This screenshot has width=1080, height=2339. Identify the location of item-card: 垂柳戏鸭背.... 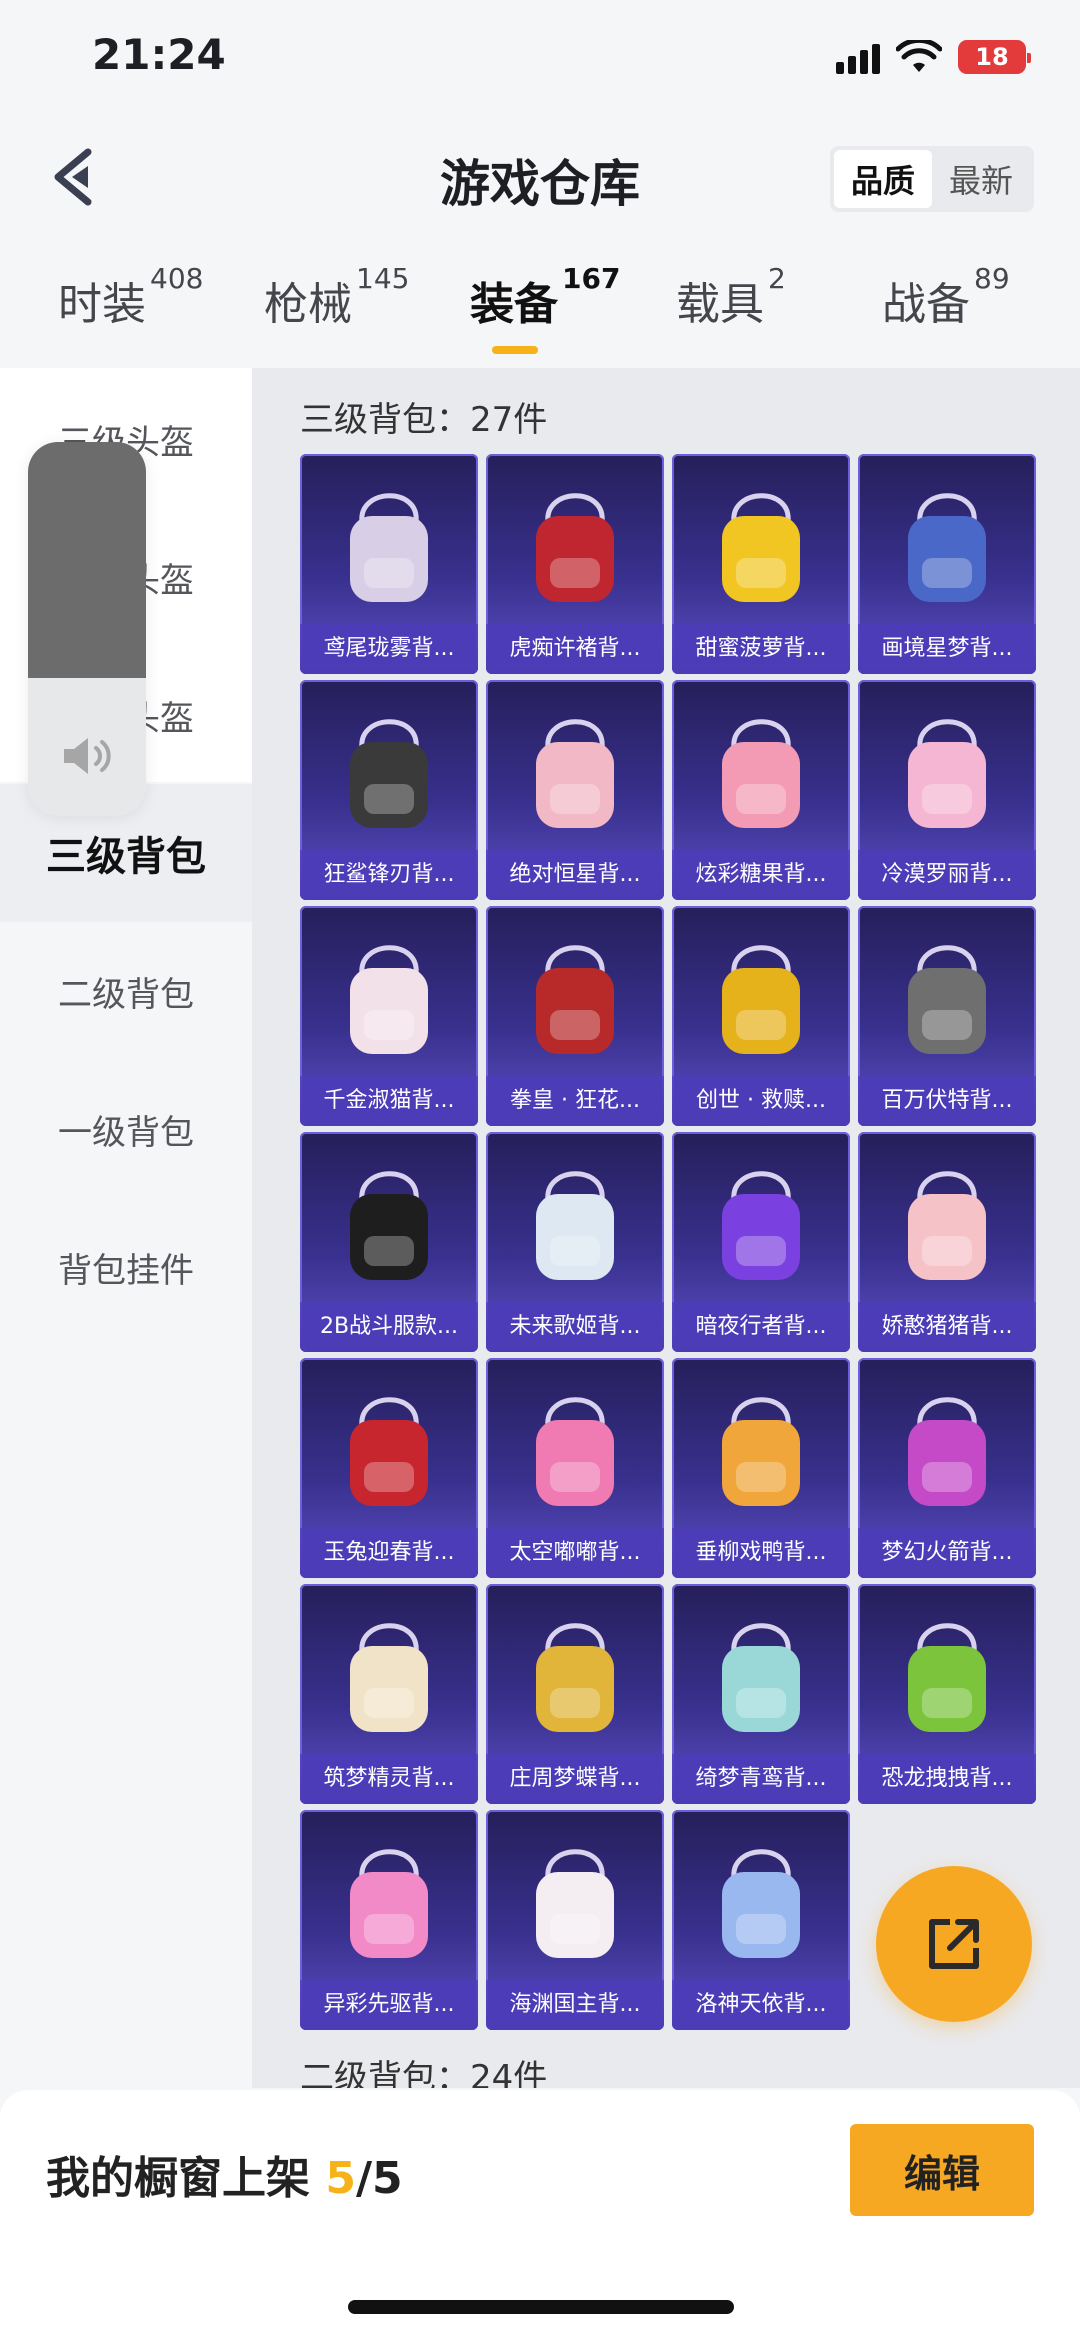
(761, 1468).